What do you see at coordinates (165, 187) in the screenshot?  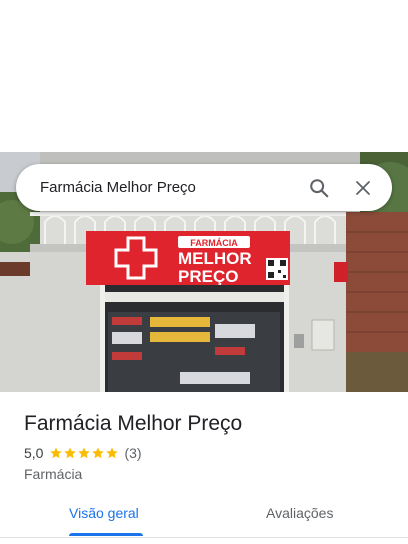 I see `search-input: Farmácia Melhor Preço` at bounding box center [165, 187].